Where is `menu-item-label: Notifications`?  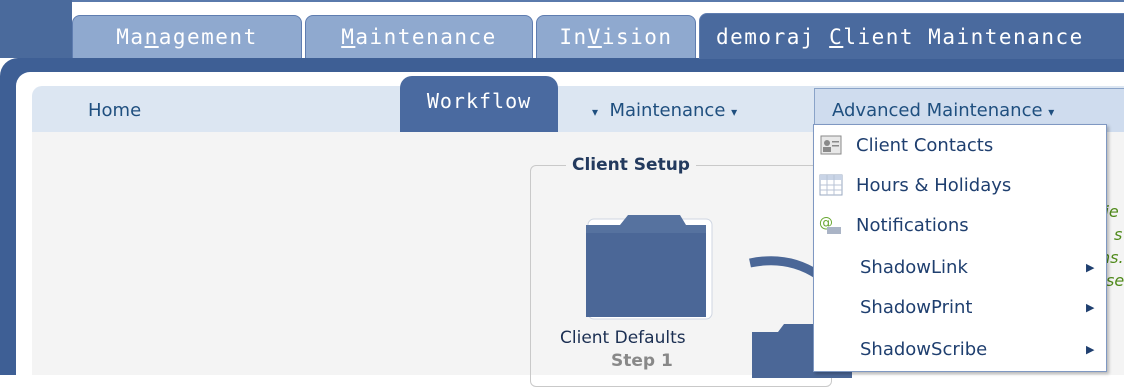
menu-item-label: Notifications is located at coordinates (912, 225).